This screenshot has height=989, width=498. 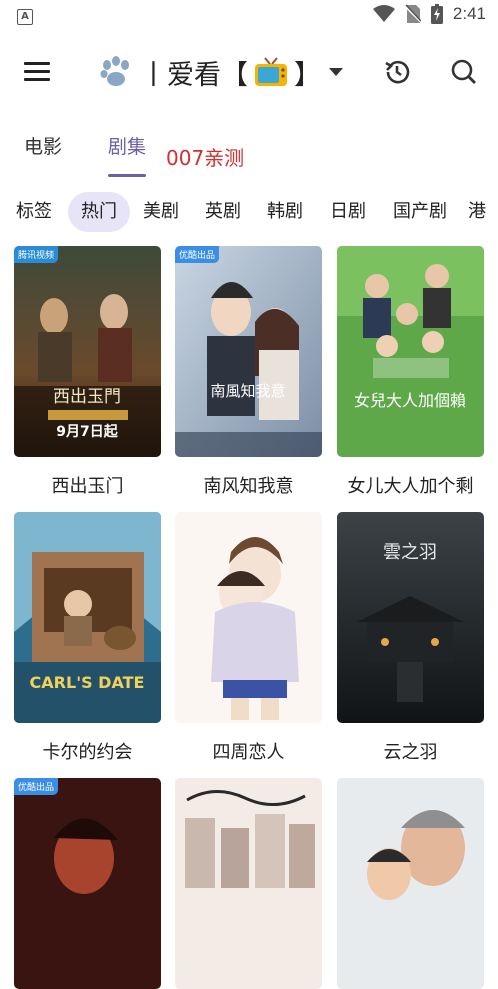 What do you see at coordinates (194, 75) in the screenshot?
I see `app-title: 丨爱看【` at bounding box center [194, 75].